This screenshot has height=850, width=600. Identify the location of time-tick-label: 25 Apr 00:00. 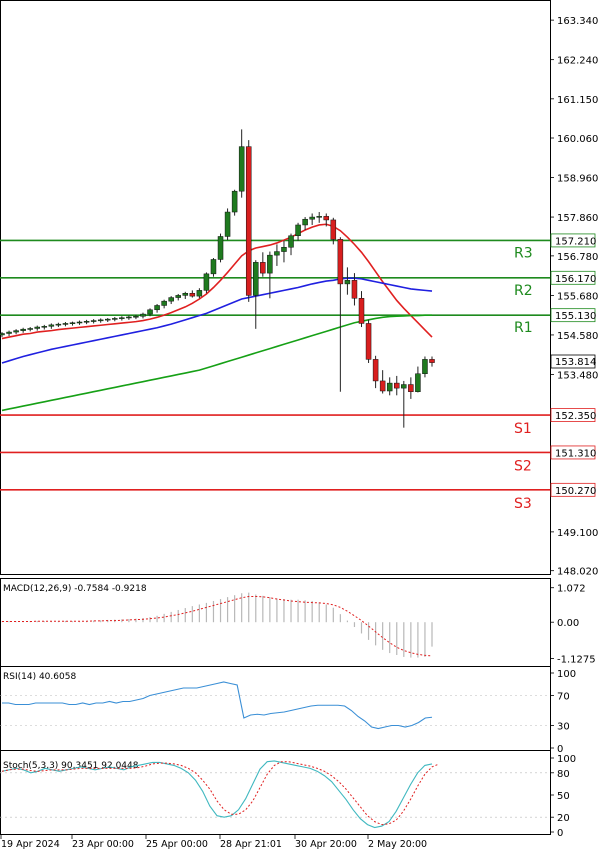
(177, 844).